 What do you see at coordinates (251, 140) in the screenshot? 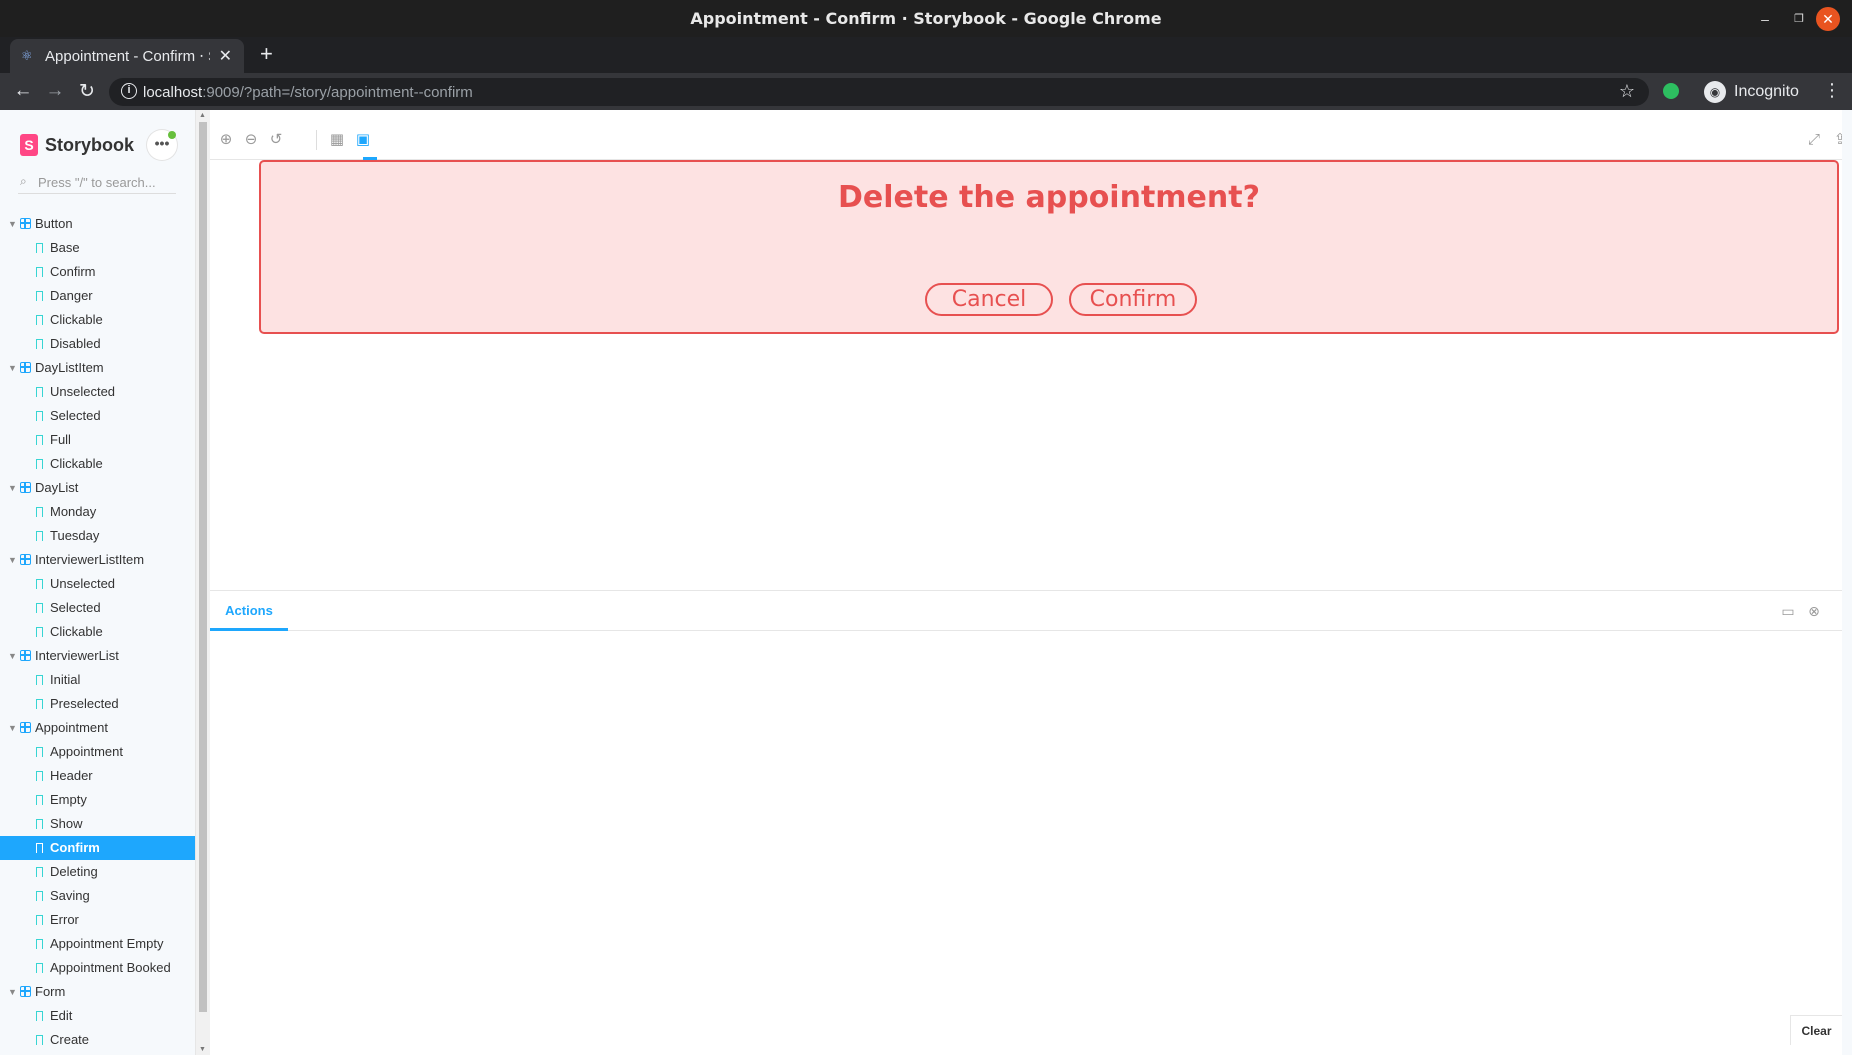
I see `zoom-out-icon: ⊖` at bounding box center [251, 140].